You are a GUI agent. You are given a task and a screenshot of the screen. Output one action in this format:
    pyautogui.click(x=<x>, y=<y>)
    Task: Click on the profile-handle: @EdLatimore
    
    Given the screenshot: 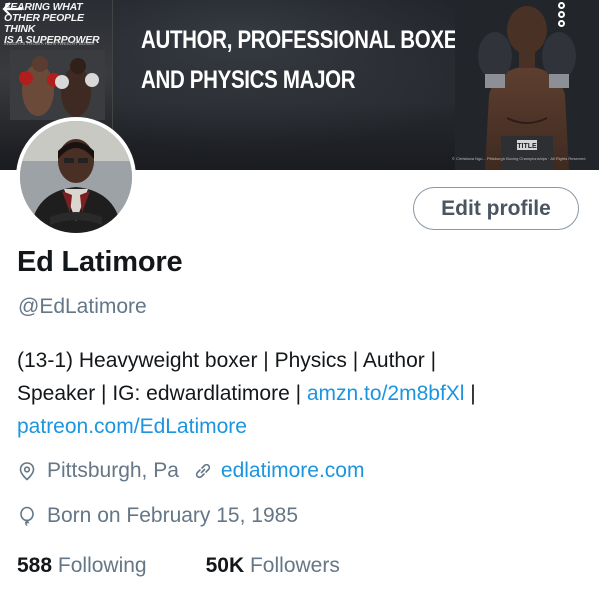 What is the action you would take?
    pyautogui.click(x=82, y=306)
    